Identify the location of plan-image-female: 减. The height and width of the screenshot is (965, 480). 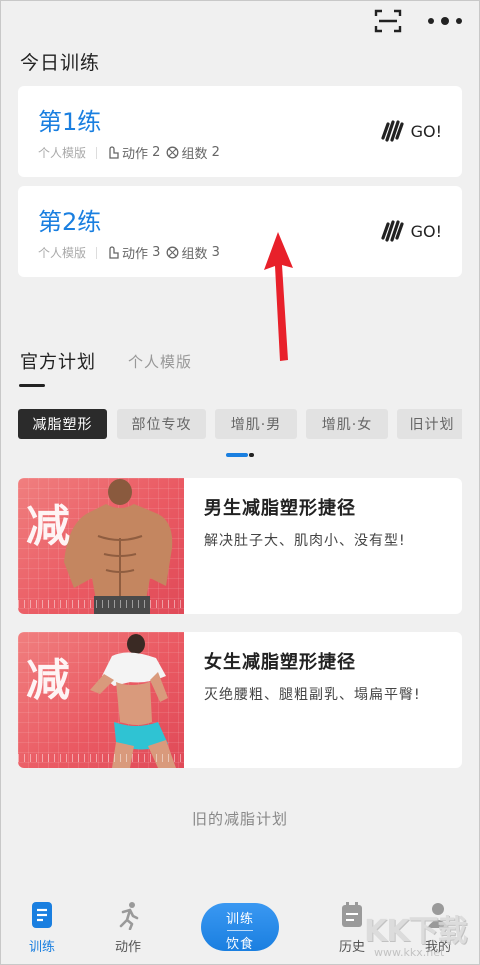
(101, 700).